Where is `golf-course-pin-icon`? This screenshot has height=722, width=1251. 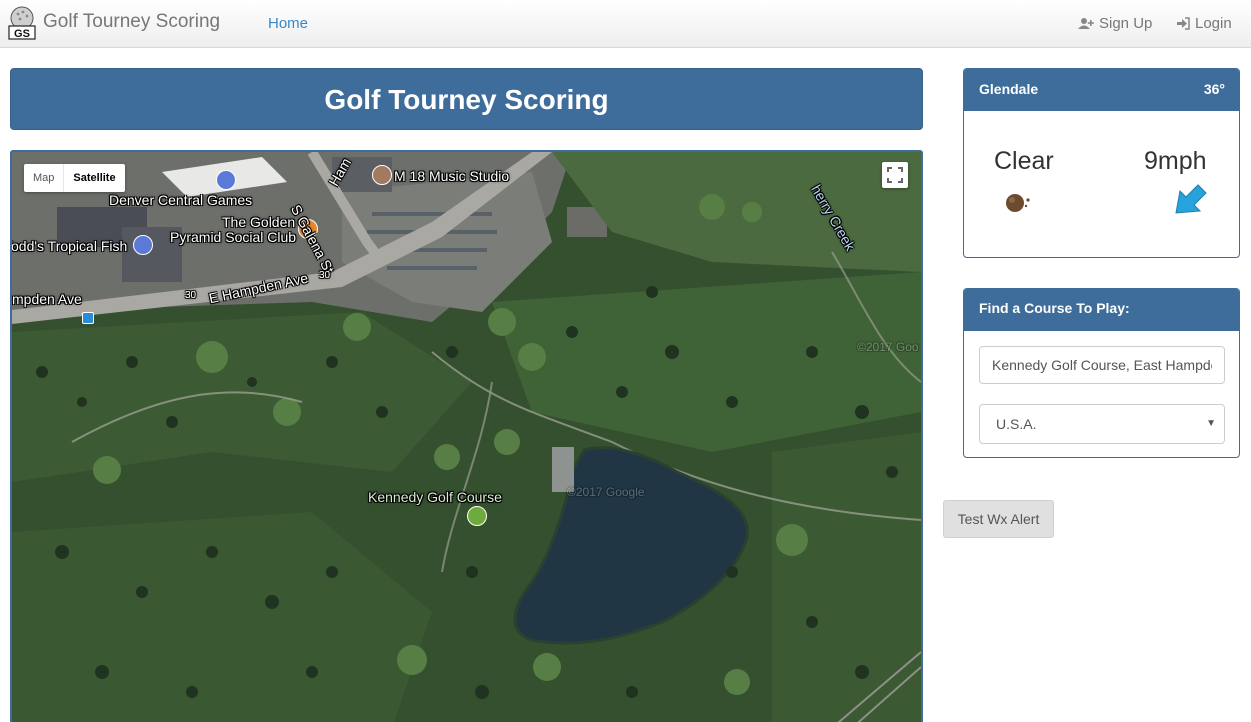 golf-course-pin-icon is located at coordinates (477, 516).